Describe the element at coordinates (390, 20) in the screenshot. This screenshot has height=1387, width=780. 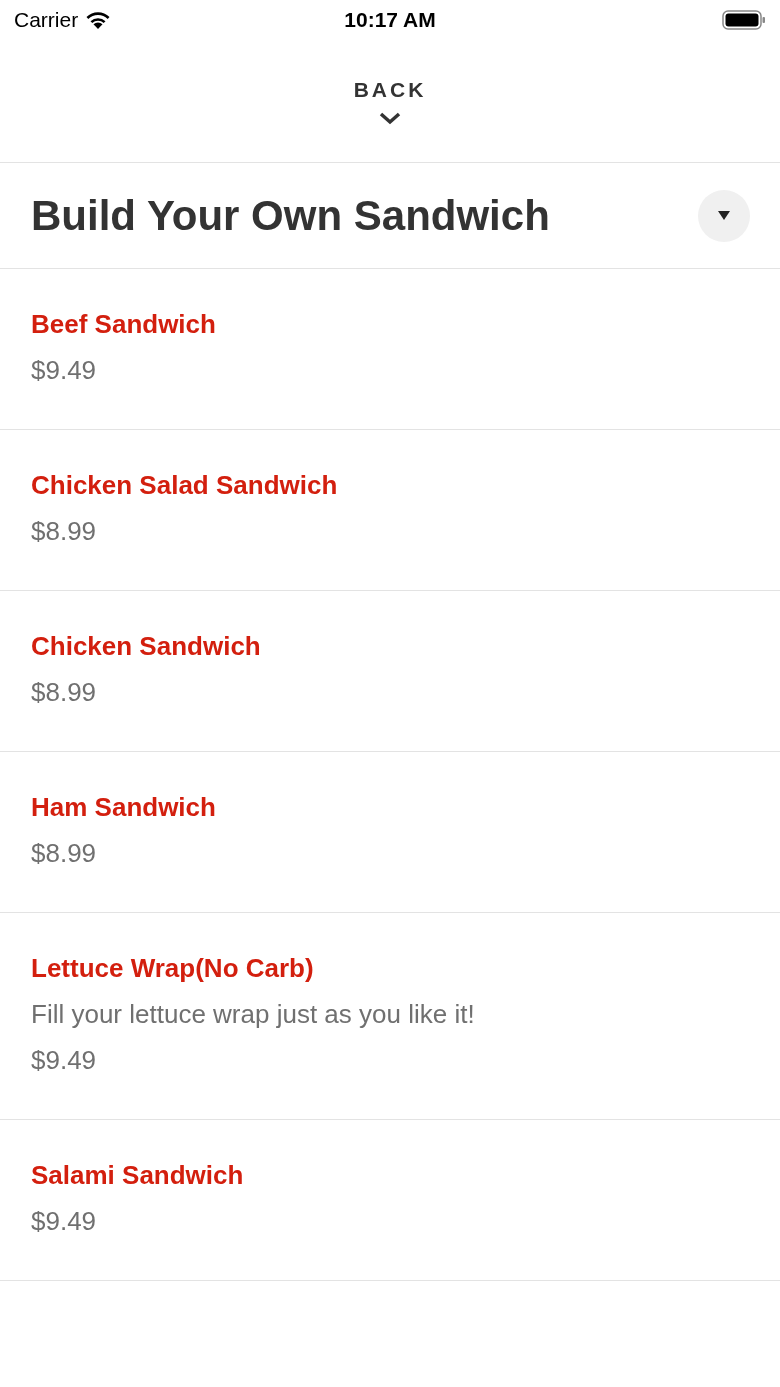
I see `status-time: 10:17 AM` at that location.